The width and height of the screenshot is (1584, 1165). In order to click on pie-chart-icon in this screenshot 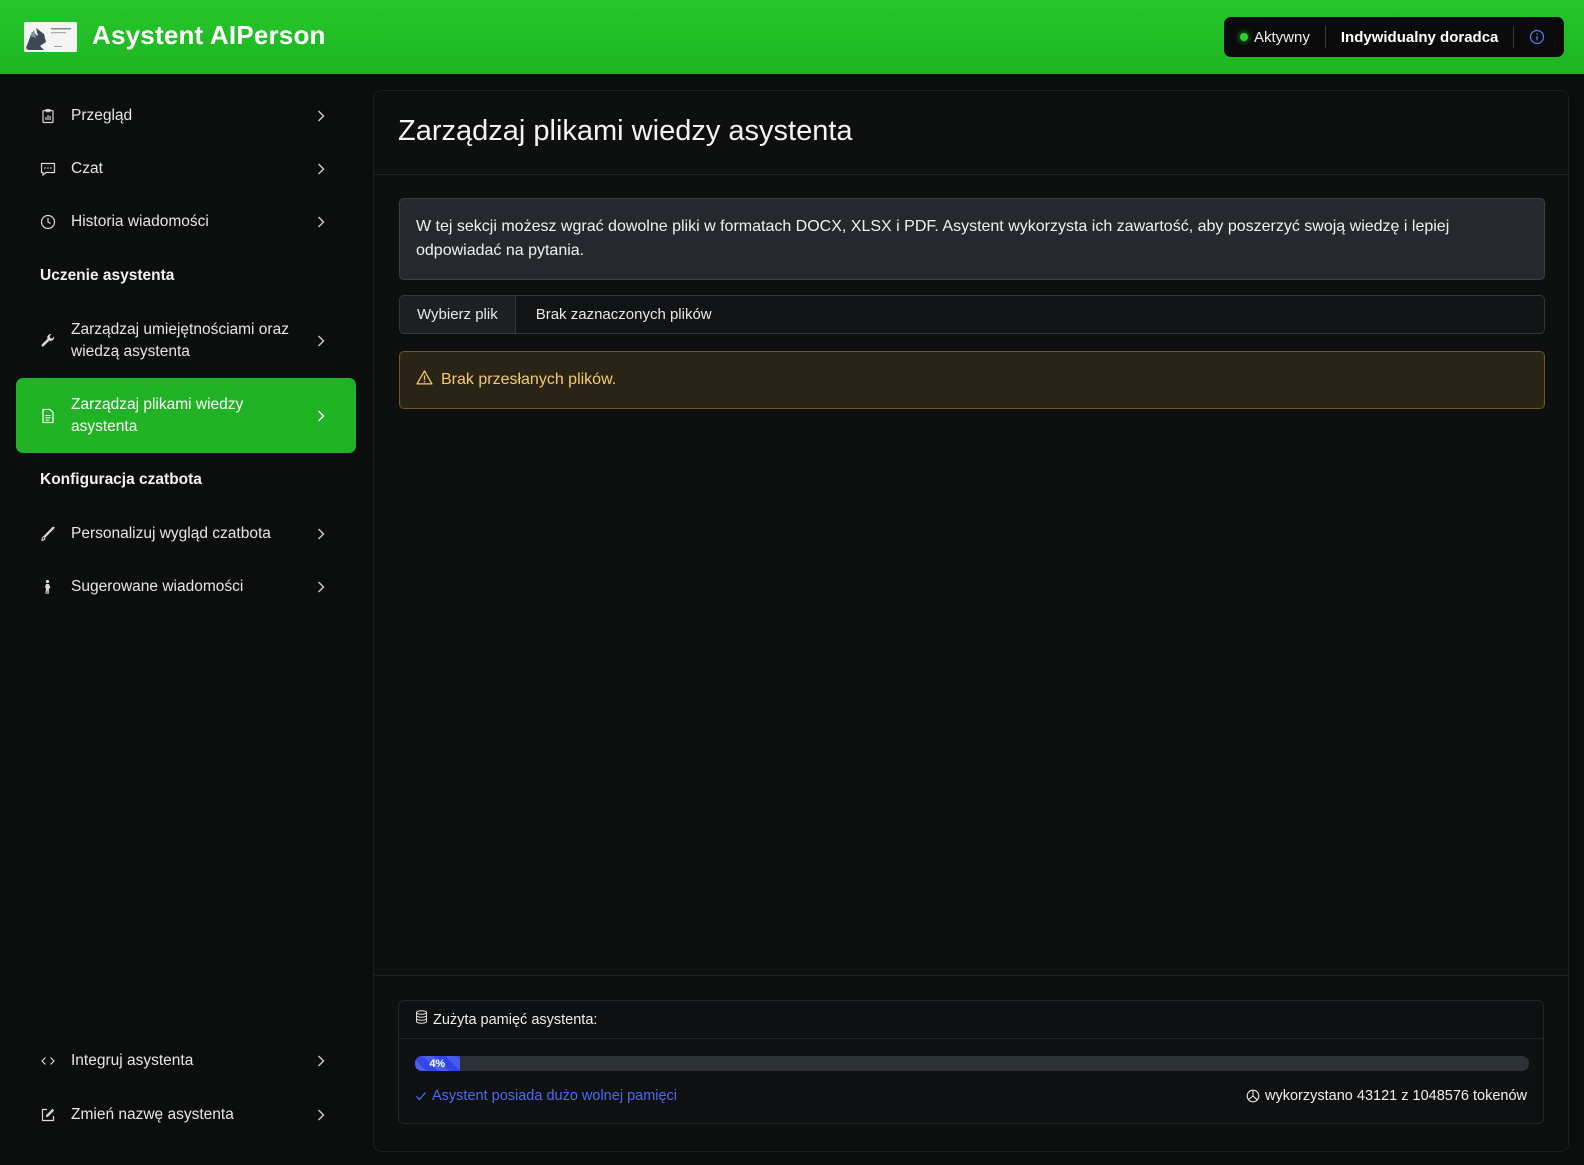, I will do `click(1253, 1096)`.